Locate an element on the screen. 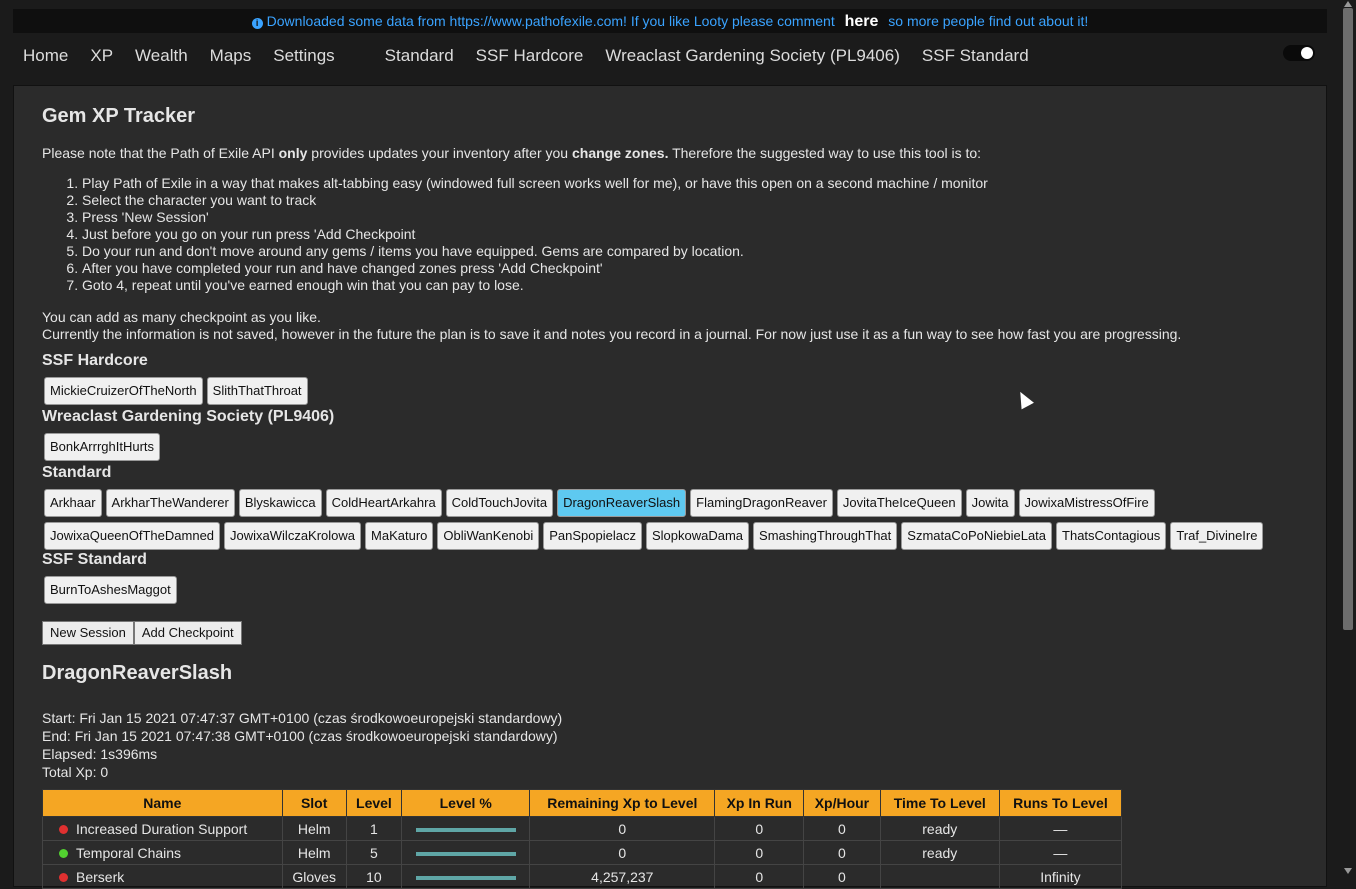 Image resolution: width=1356 pixels, height=889 pixels. column-header: Level is located at coordinates (374, 803).